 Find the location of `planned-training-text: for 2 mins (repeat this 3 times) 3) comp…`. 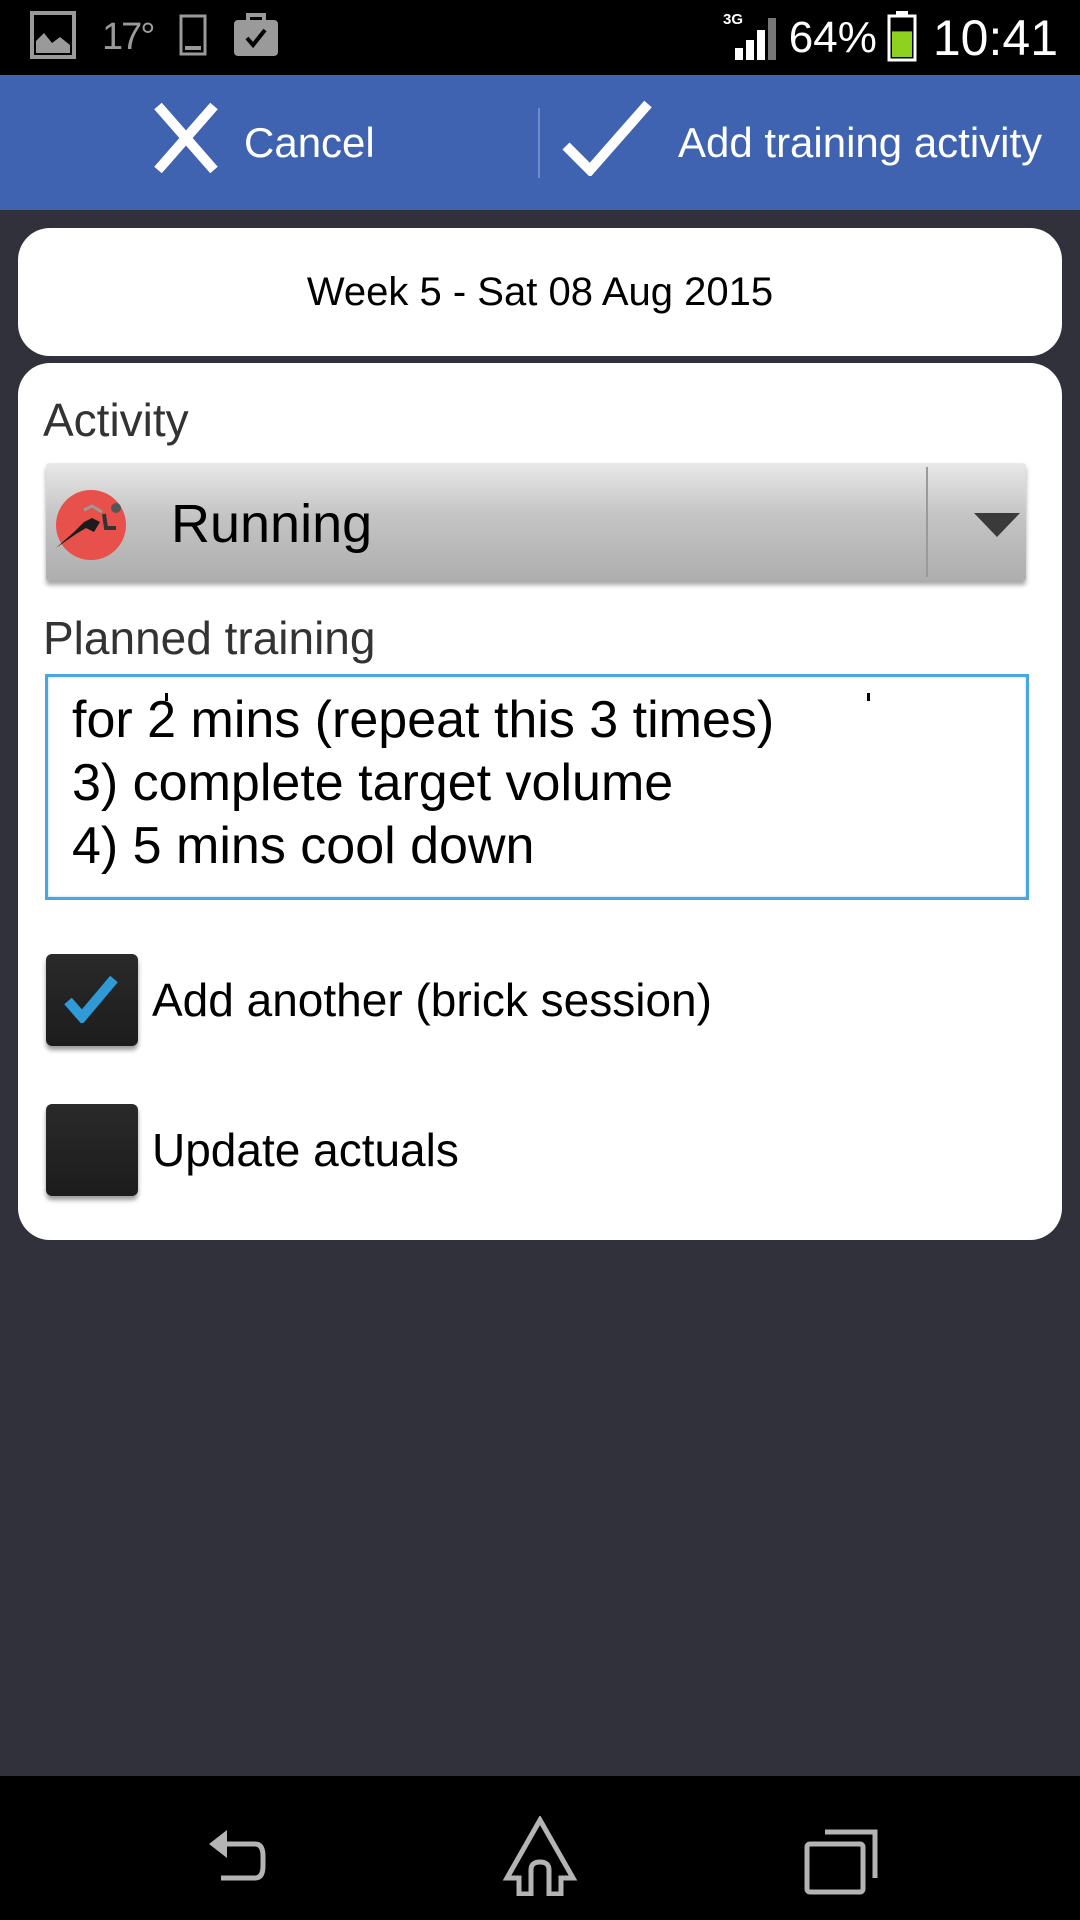

planned-training-text: for 2 mins (repeat this 3 times) 3) comp… is located at coordinates (423, 783).